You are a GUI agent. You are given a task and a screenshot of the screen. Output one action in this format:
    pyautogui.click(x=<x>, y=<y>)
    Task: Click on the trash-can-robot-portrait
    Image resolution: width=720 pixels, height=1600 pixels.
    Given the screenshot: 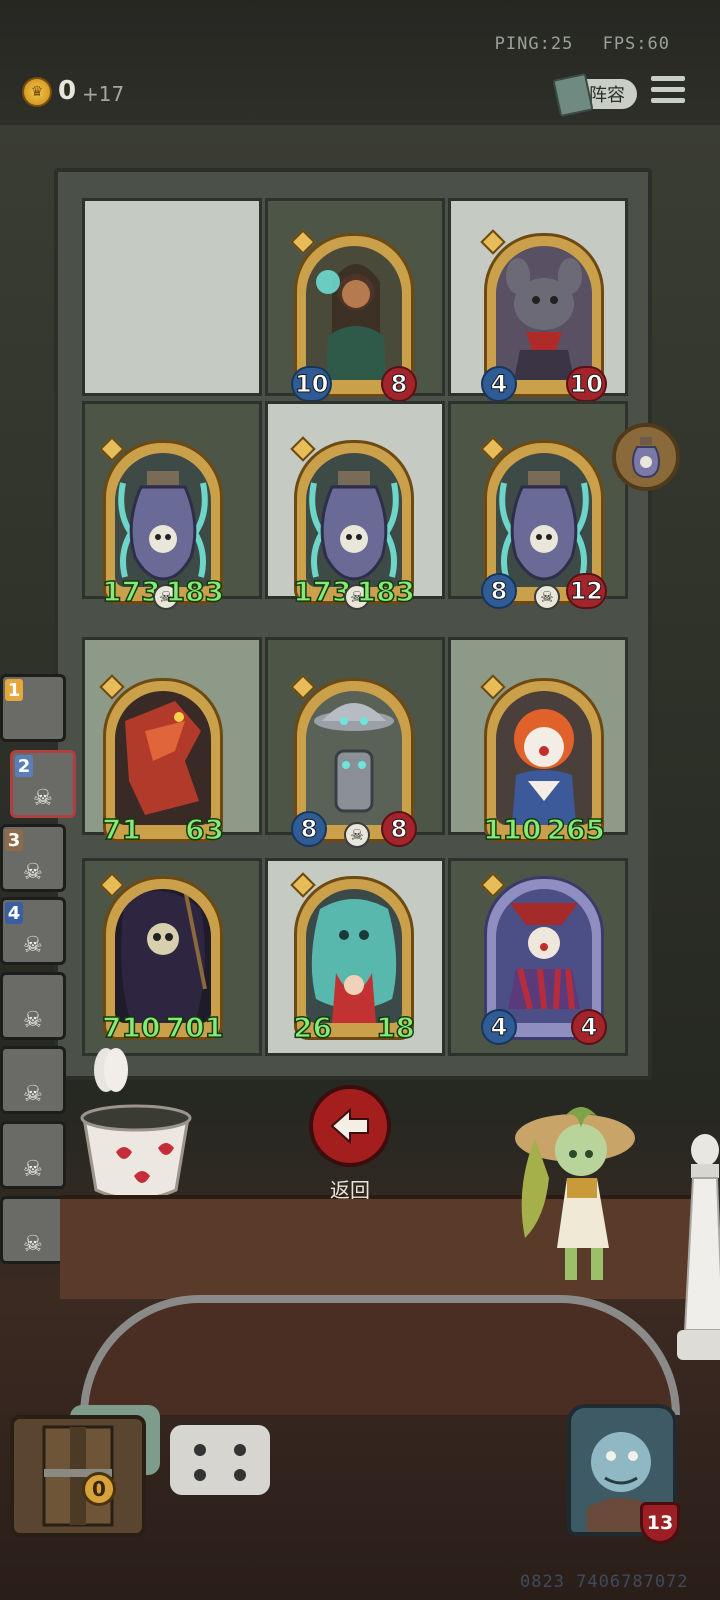 What is the action you would take?
    pyautogui.click(x=354, y=758)
    